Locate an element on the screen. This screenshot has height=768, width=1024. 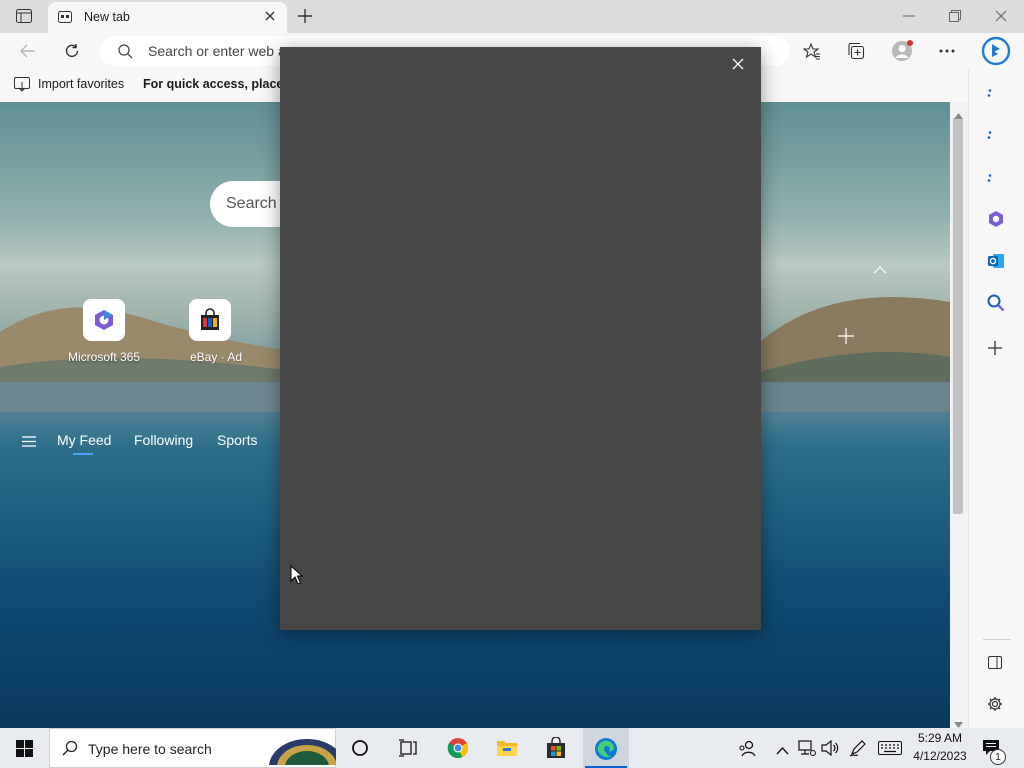
pen-ink-icon is located at coordinates (858, 749).